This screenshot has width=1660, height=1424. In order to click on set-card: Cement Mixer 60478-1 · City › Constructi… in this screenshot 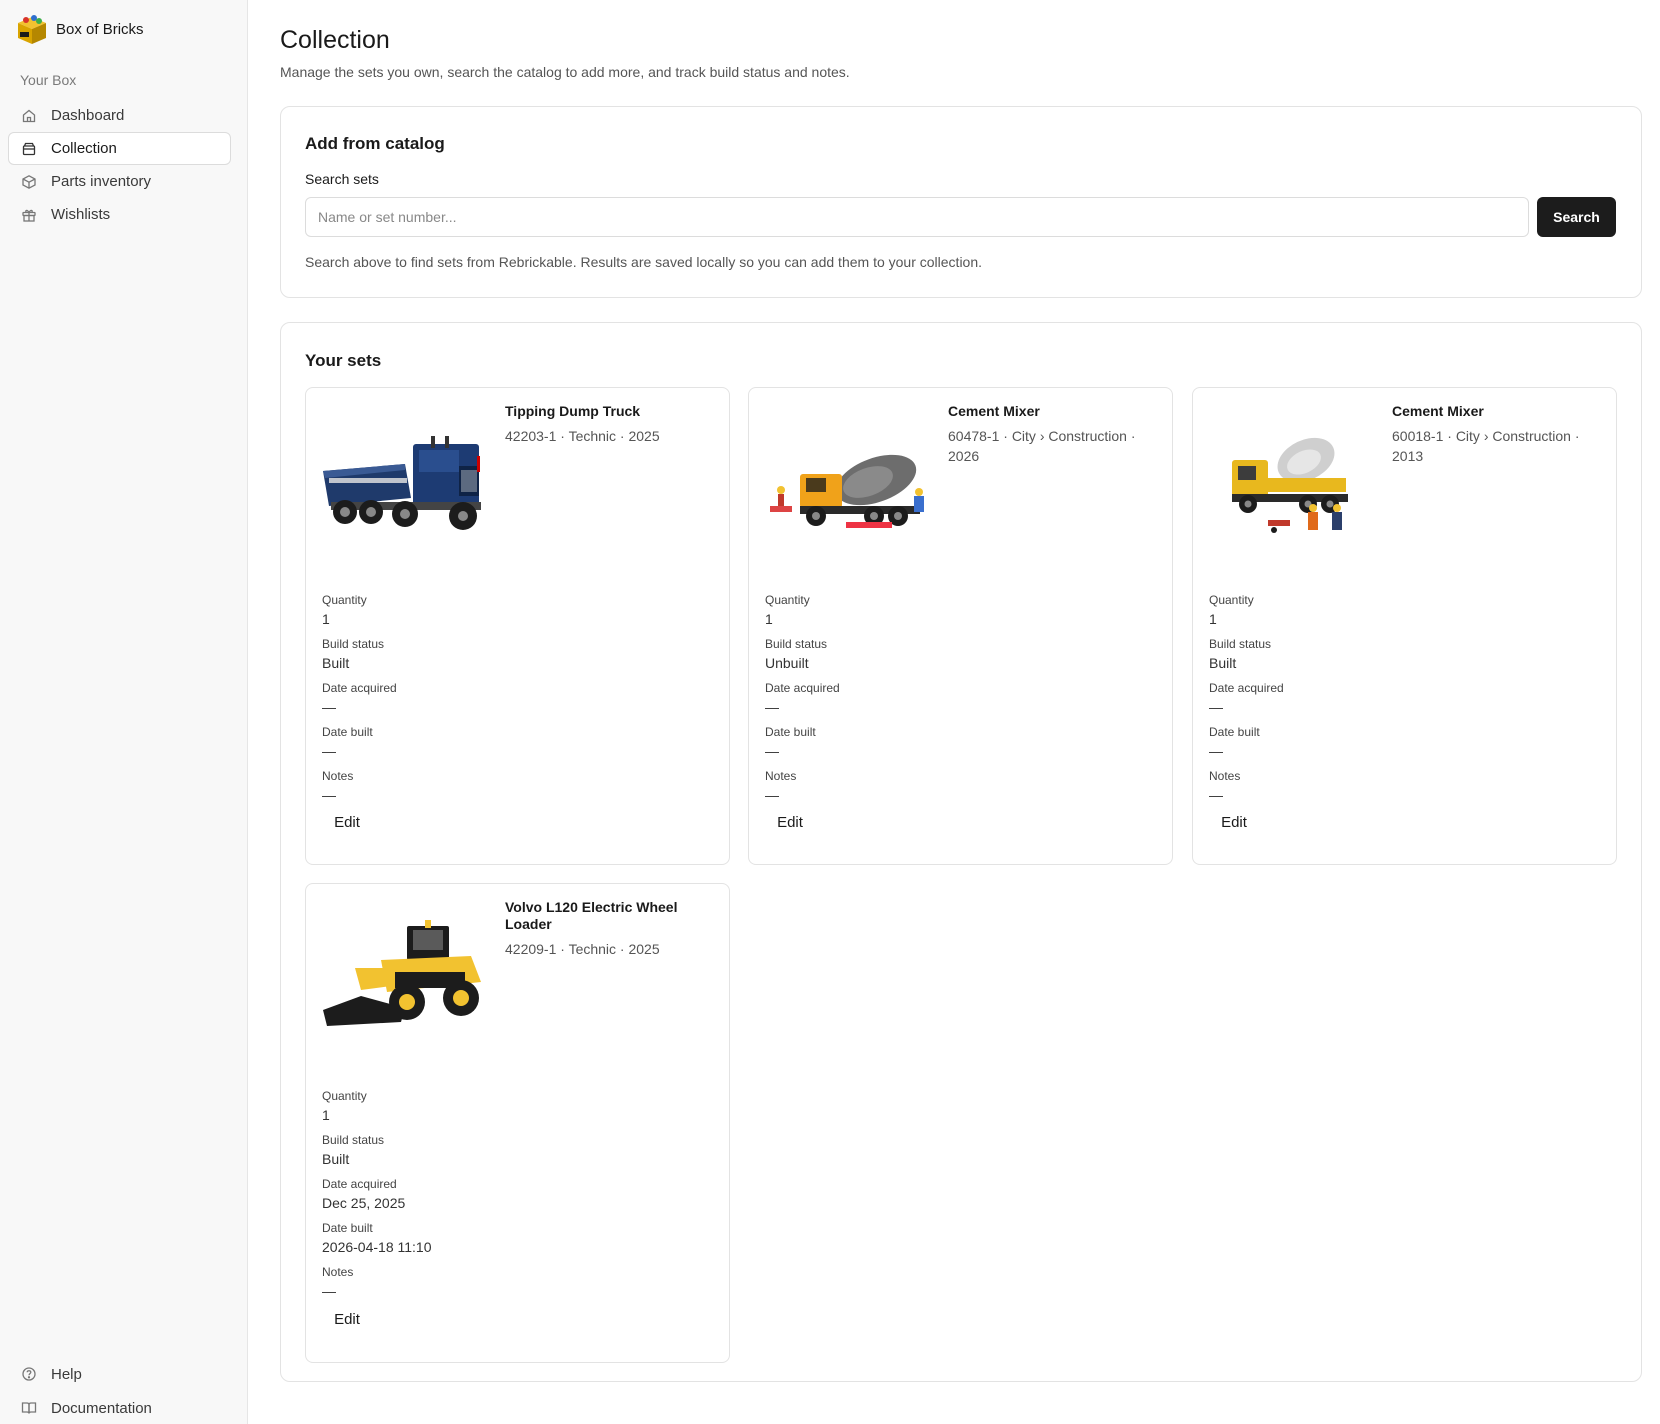, I will do `click(960, 626)`.